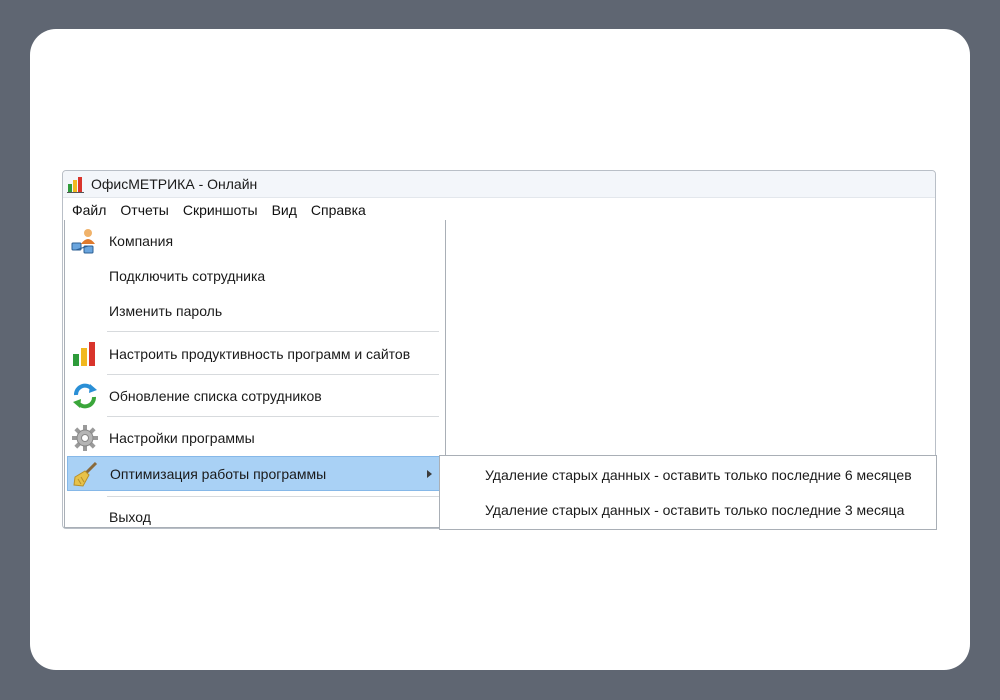 The height and width of the screenshot is (700, 1000). Describe the element at coordinates (130, 517) in the screenshot. I see `menu-item-label: Выход` at that location.